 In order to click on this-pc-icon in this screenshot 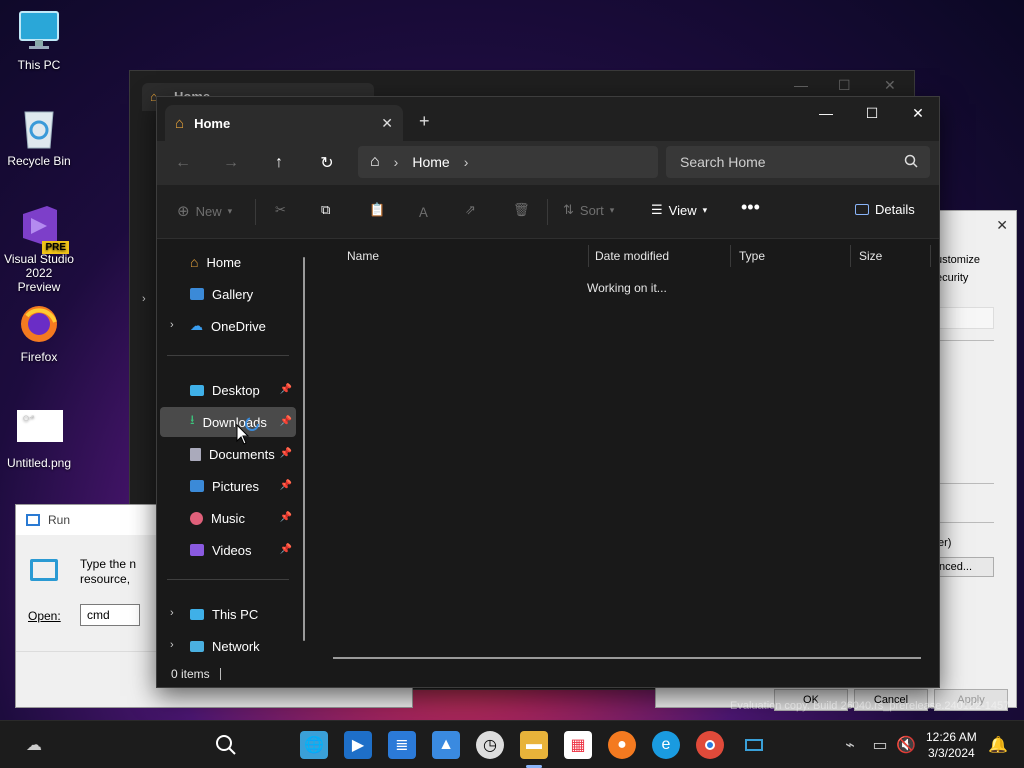, I will do `click(197, 614)`.